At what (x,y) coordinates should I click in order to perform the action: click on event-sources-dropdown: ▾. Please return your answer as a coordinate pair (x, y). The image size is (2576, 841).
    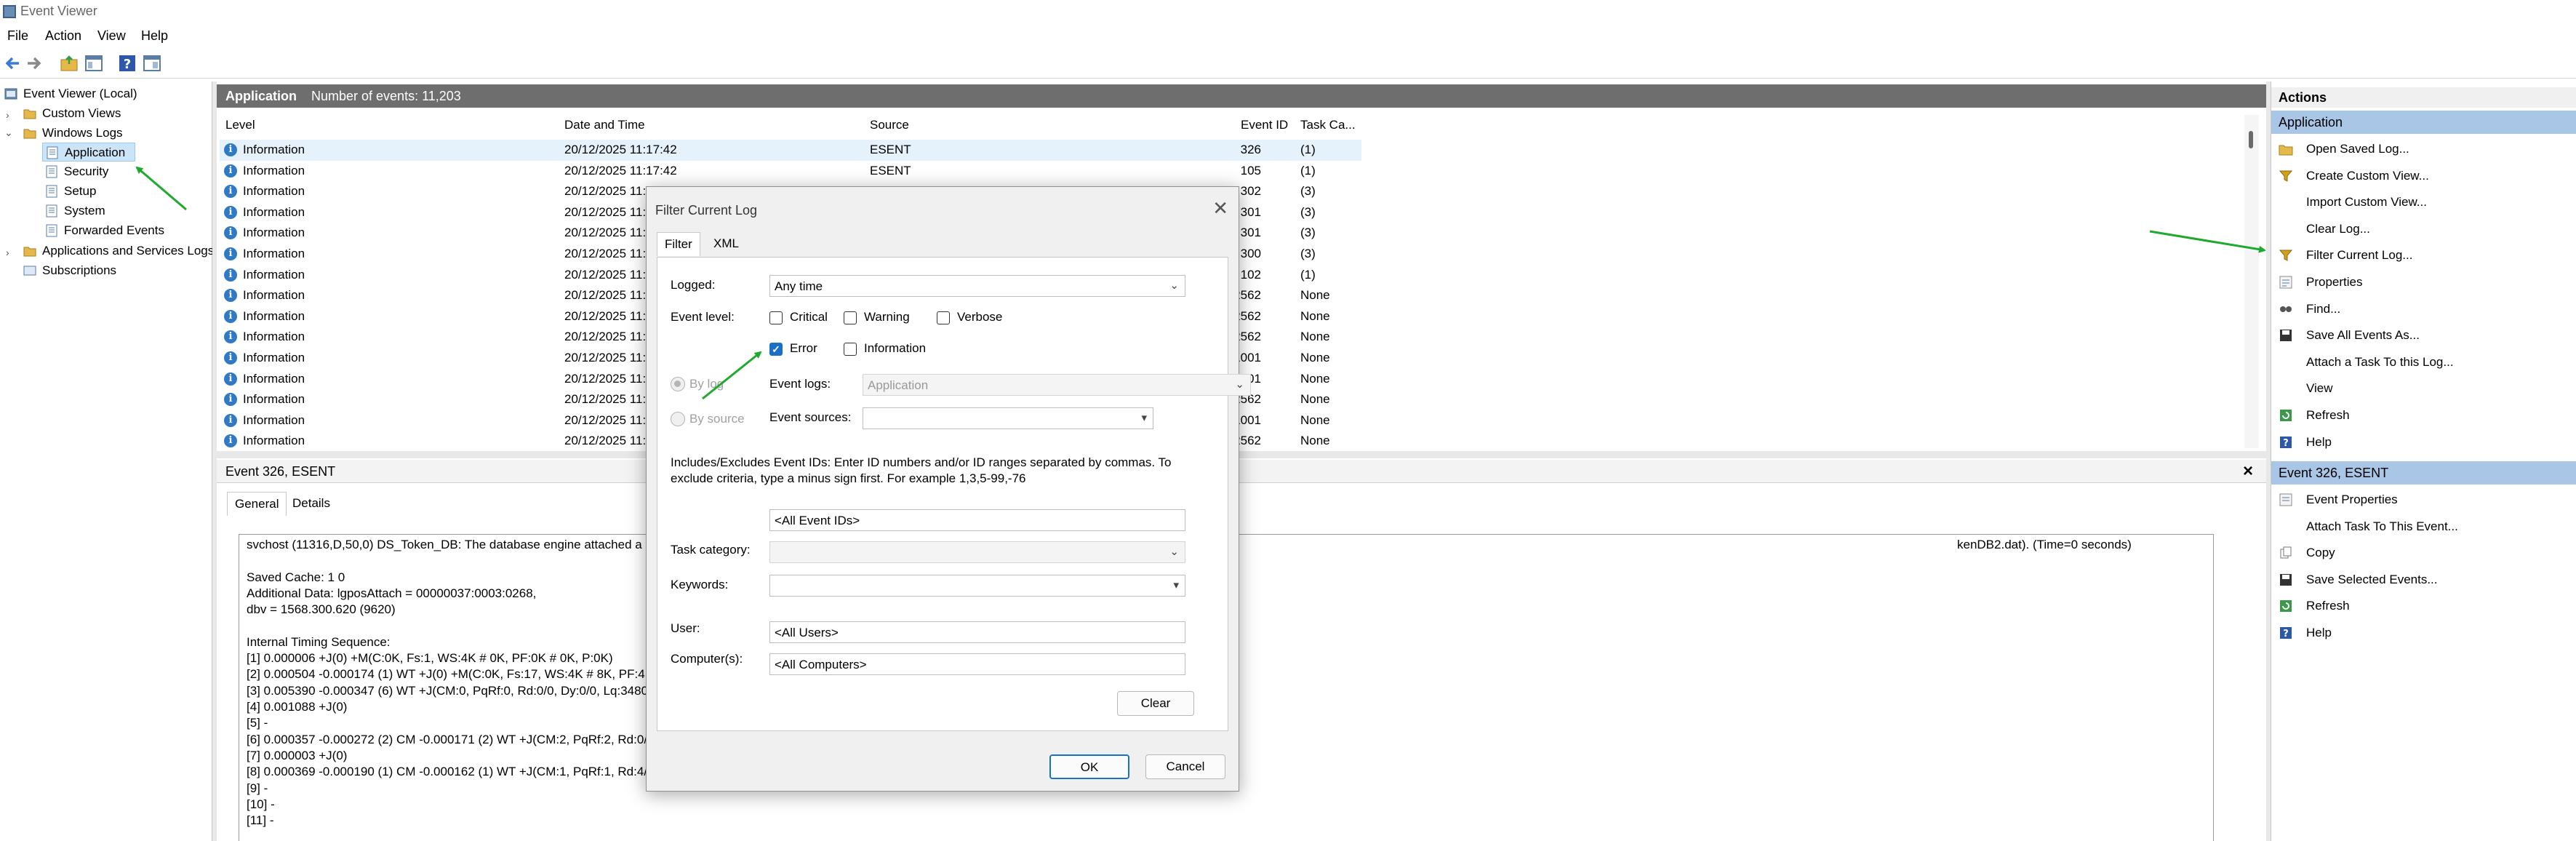
    Looking at the image, I should click on (1008, 418).